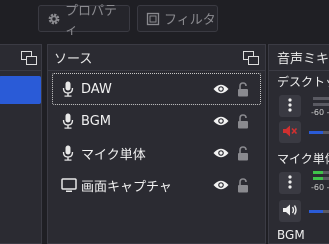 The image size is (329, 244). Describe the element at coordinates (20, 58) in the screenshot. I see `scenes-dock-header` at that location.